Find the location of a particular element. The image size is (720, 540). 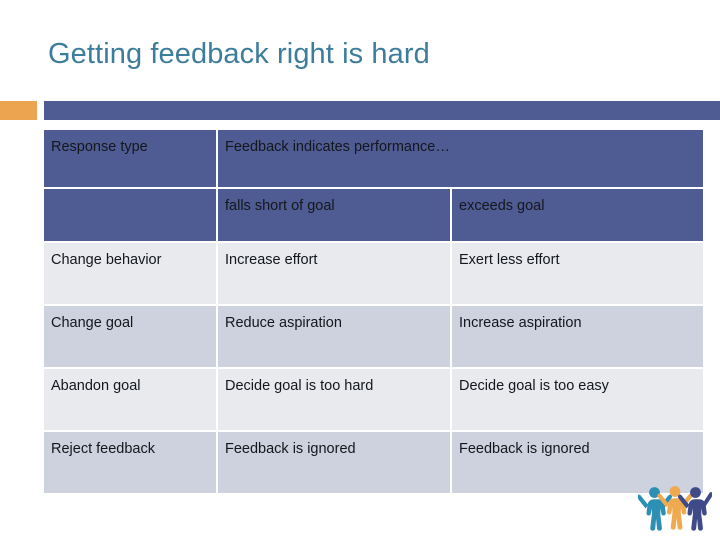

cell-falls-short-of-goal: Decide goal is too hard is located at coordinates (335, 400).